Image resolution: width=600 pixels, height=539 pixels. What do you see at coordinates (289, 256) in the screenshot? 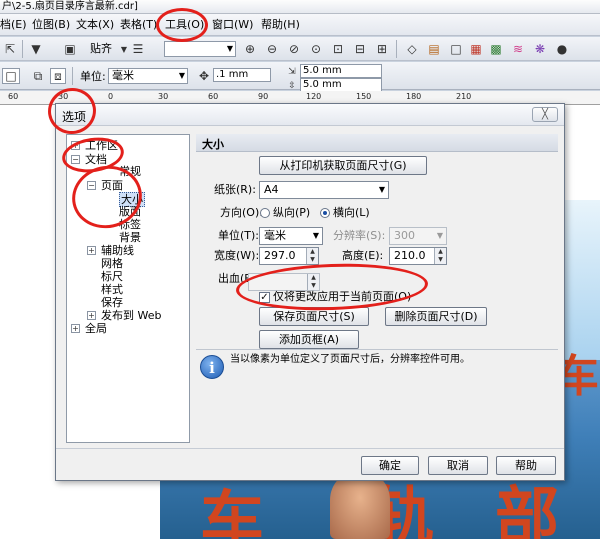
I see `width-field: 297.0 ▲ ▼` at bounding box center [289, 256].